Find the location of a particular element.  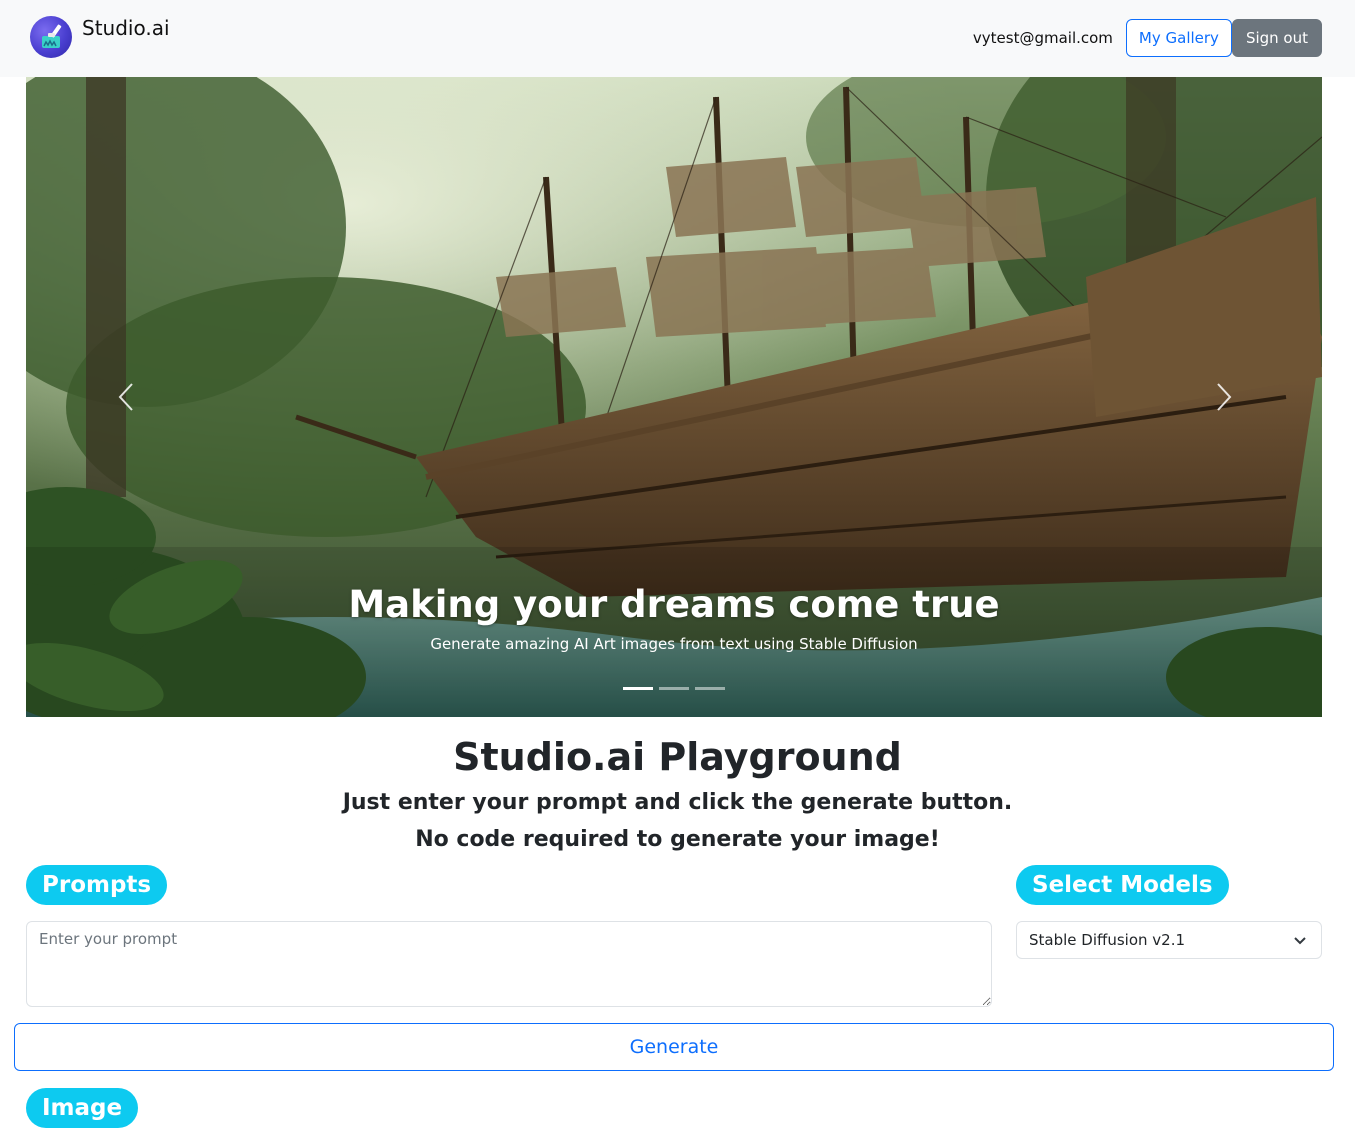

carousel-next-button is located at coordinates (1224, 397).